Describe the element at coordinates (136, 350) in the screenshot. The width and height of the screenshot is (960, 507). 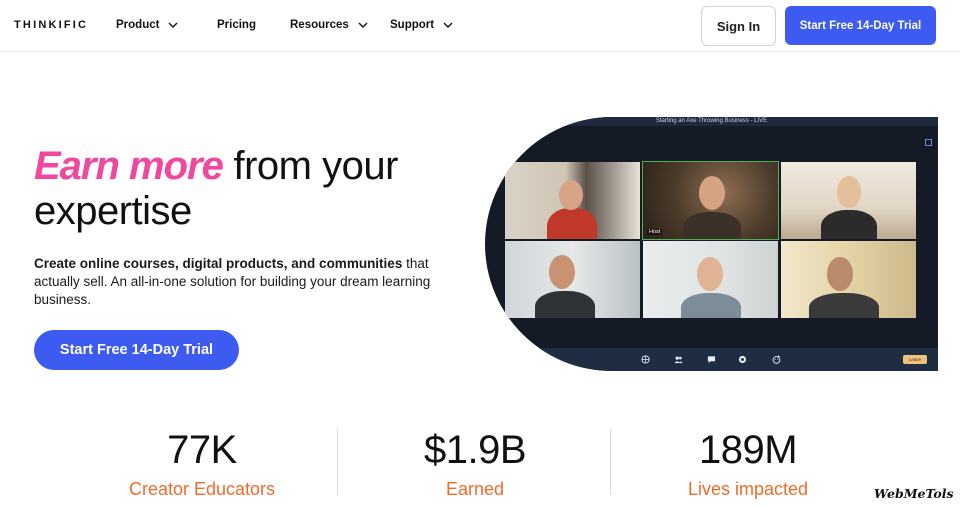
I see `start-trial-button-hero: Start Free 14-Day Trial` at that location.